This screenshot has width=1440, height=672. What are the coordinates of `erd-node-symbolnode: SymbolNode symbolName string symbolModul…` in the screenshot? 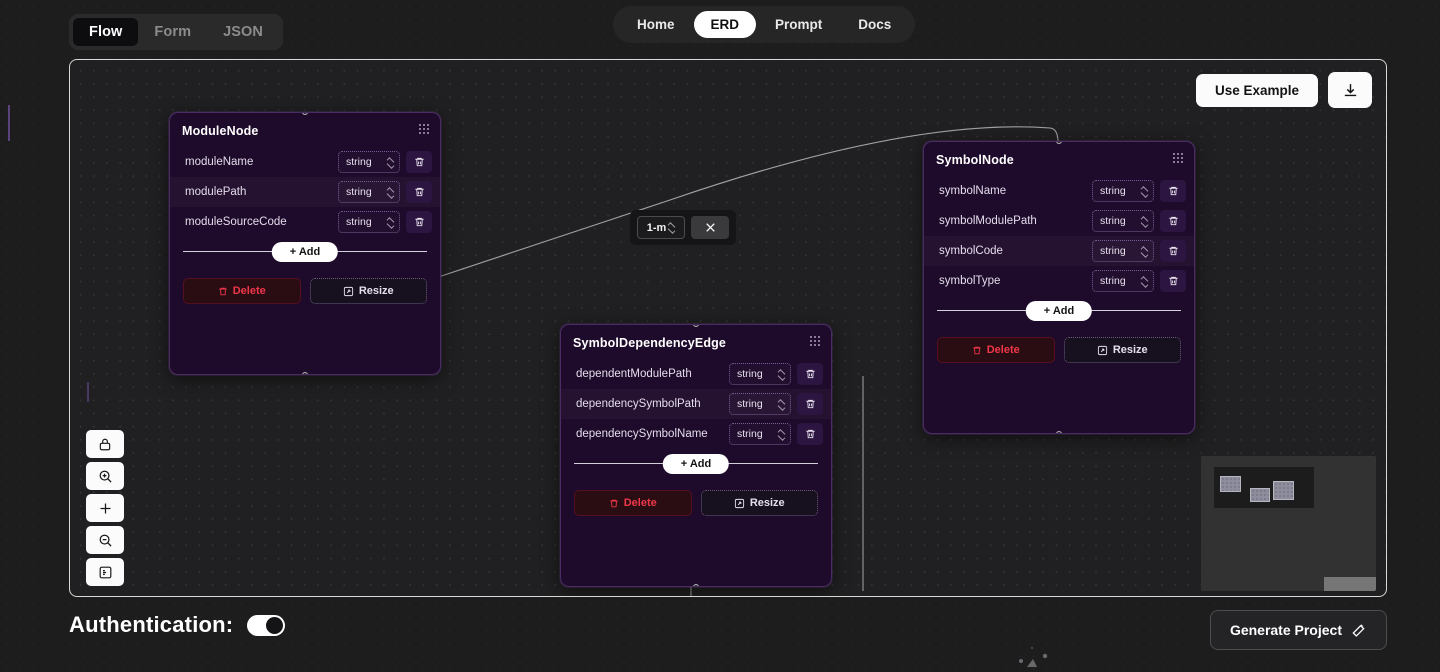 It's located at (1059, 287).